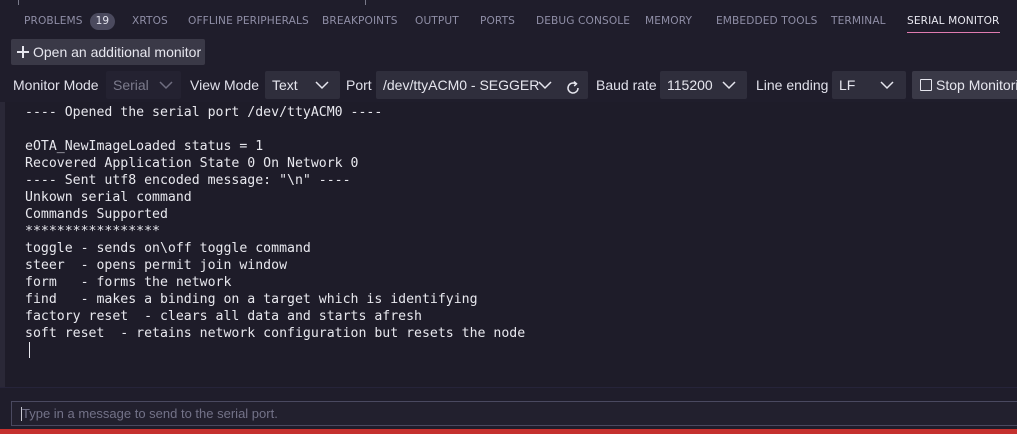 This screenshot has width=1017, height=434. Describe the element at coordinates (359, 85) in the screenshot. I see `port-label: Port` at that location.